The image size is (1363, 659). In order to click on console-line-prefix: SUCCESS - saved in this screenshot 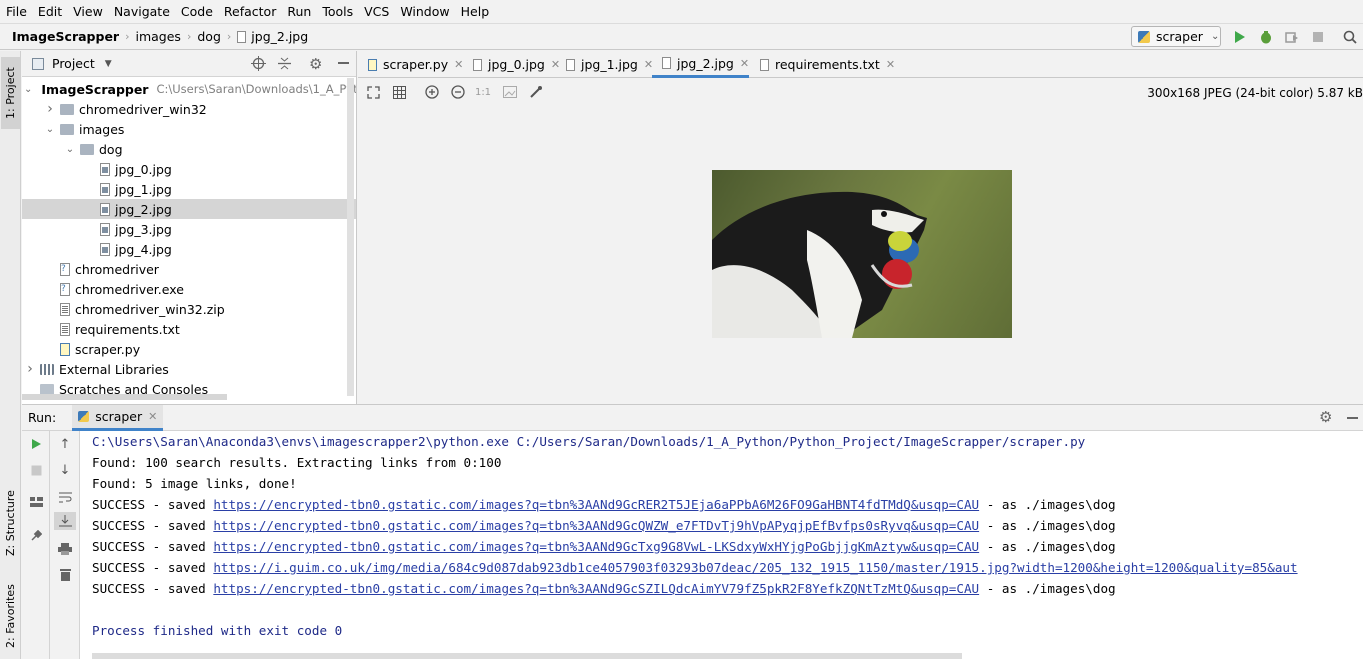, I will do `click(153, 588)`.